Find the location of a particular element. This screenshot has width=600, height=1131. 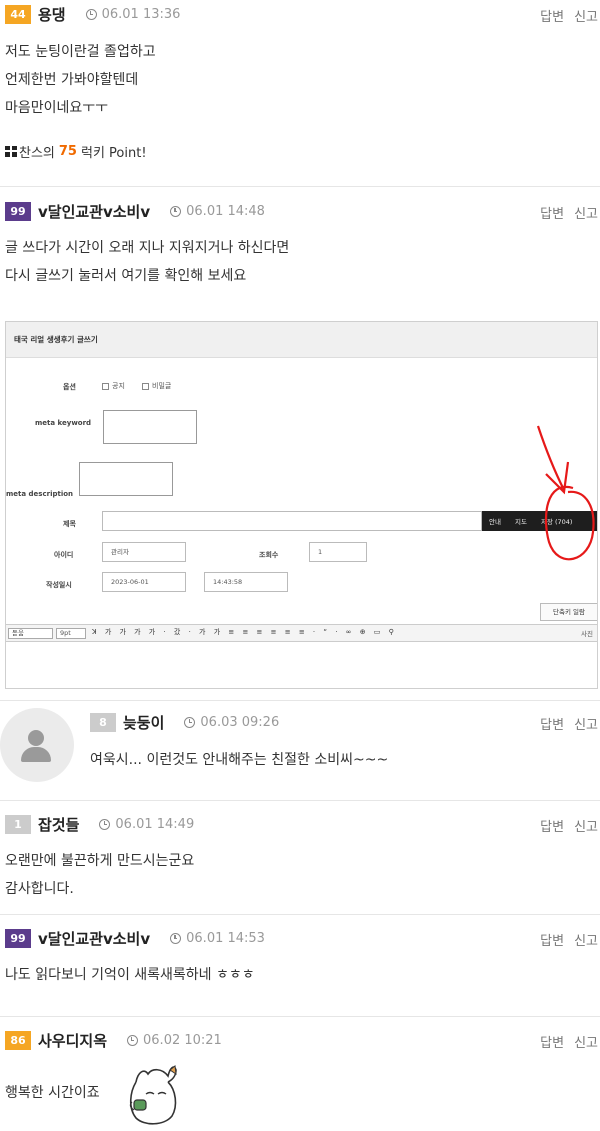

comment-header: 44 용댕 06.01 13:36 is located at coordinates (92, 14).